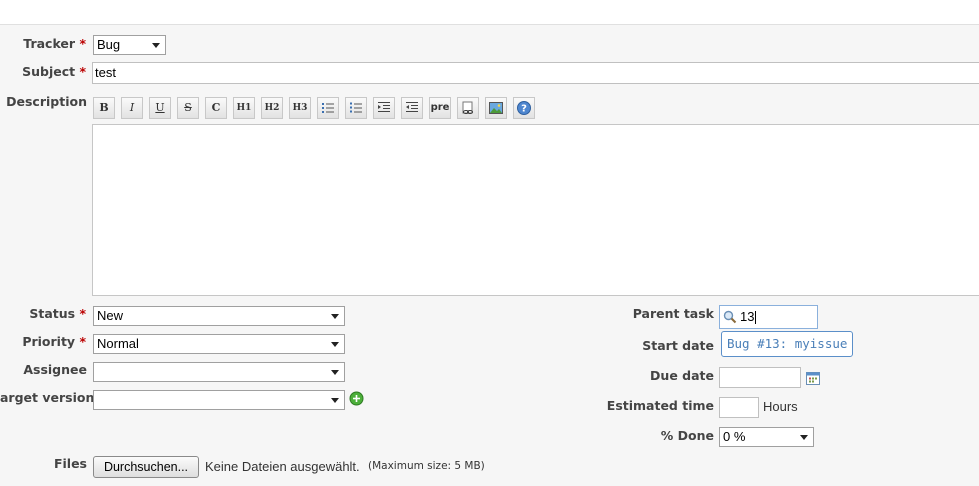  I want to click on italic-button: I, so click(132, 108).